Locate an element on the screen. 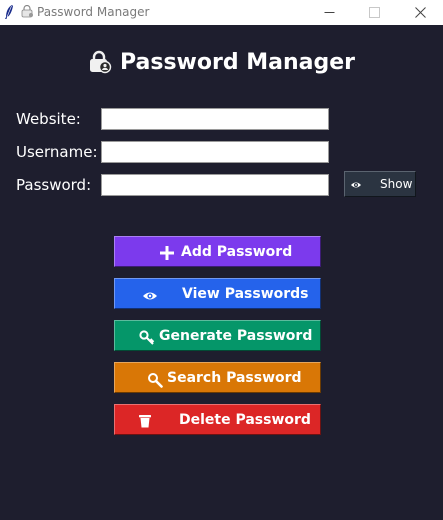  show-button-label: Show is located at coordinates (396, 184).